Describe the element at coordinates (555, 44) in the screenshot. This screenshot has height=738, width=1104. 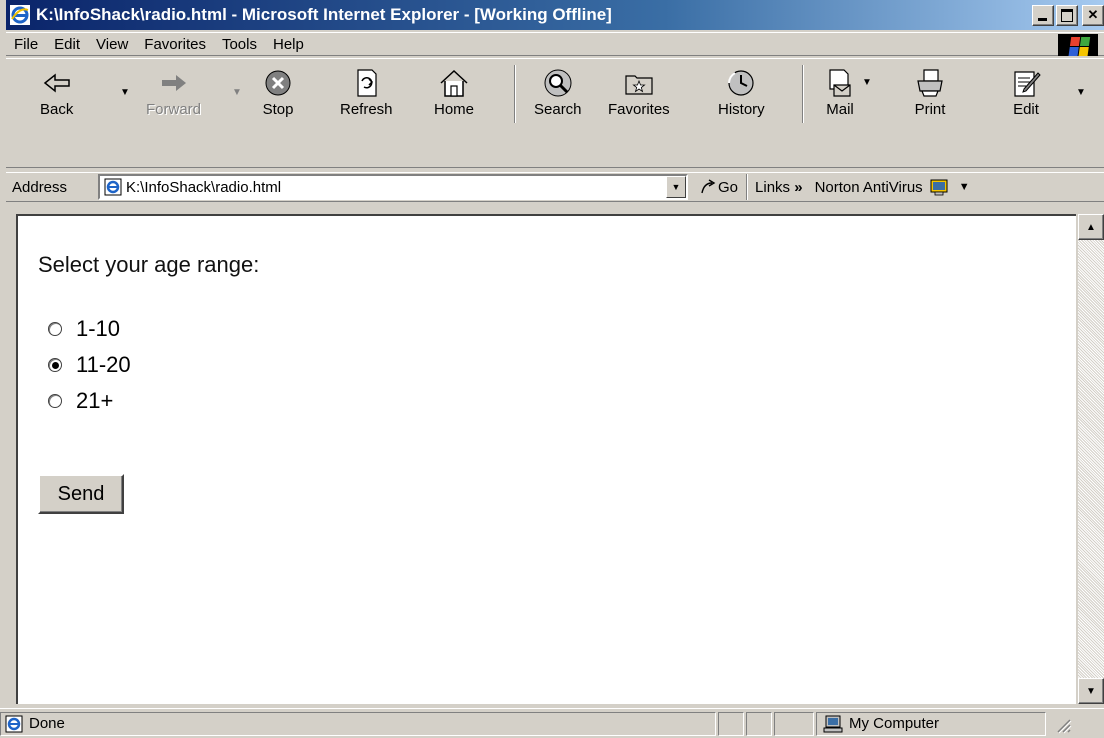
I see `menu-bar: File Edit View Favorites Tools Help` at that location.